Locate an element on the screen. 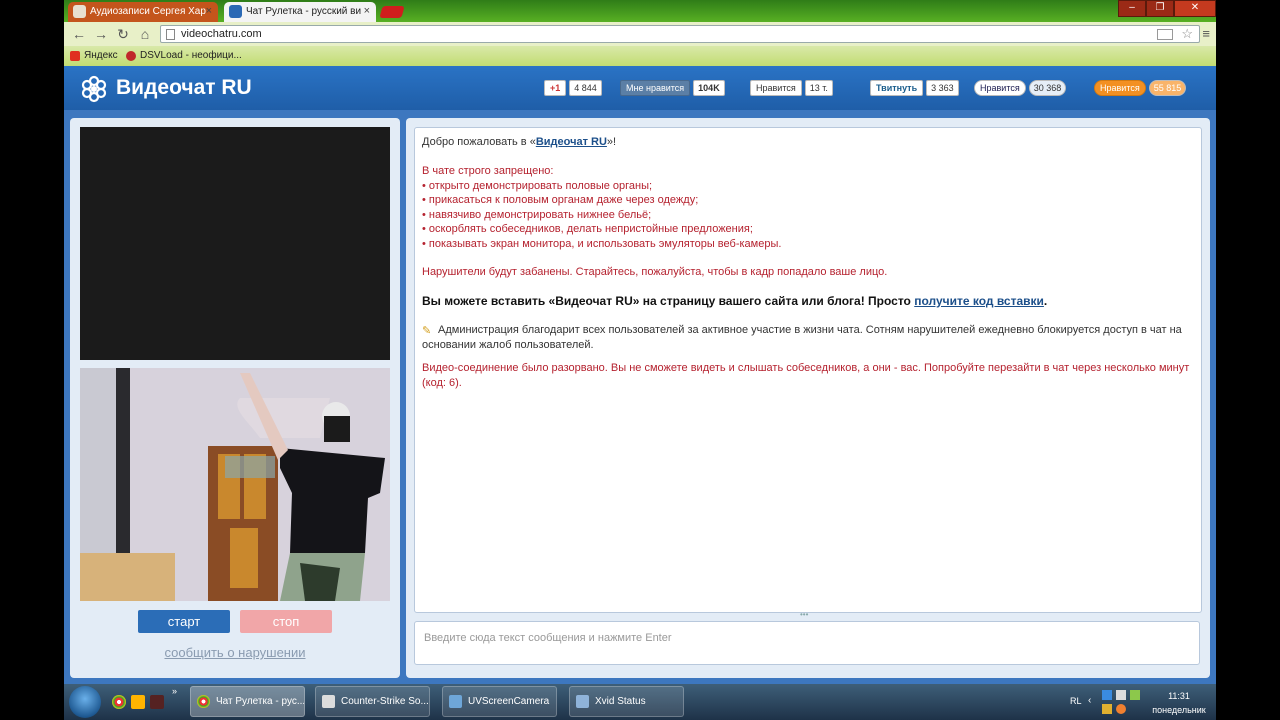 The image size is (1280, 720). tweet-button: Твитнуть is located at coordinates (897, 88).